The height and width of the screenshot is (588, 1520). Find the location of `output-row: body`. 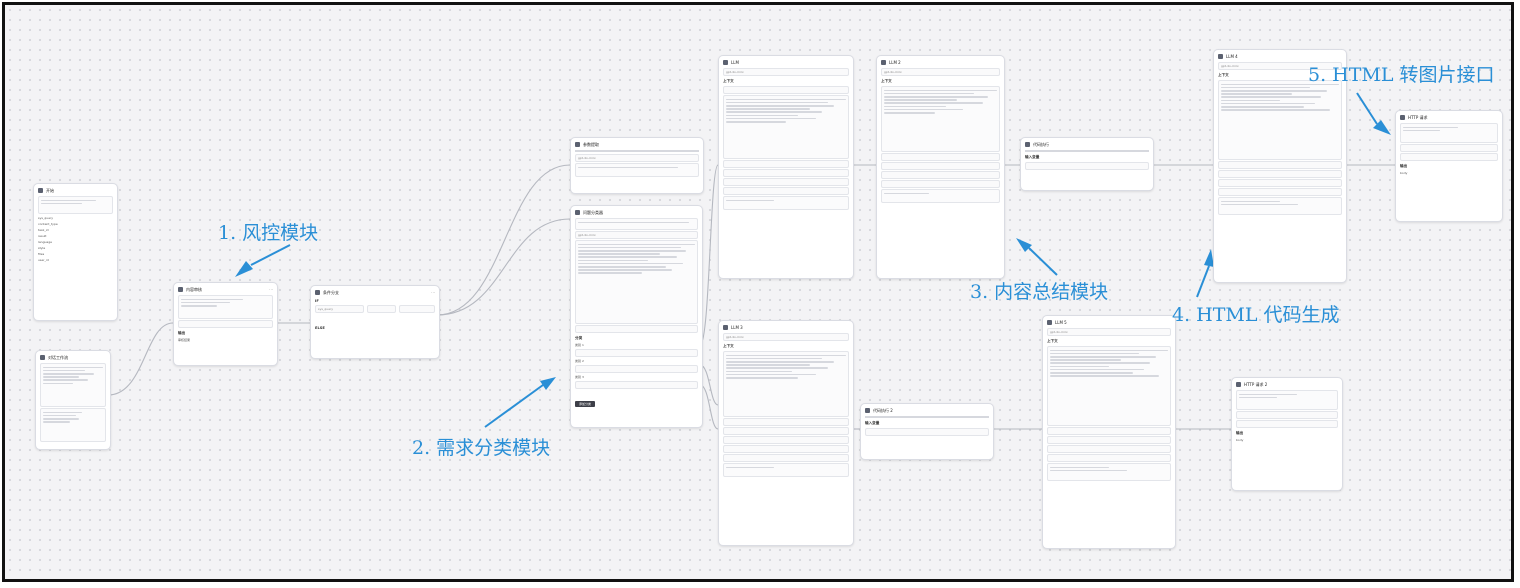

output-row: body is located at coordinates (1404, 173).